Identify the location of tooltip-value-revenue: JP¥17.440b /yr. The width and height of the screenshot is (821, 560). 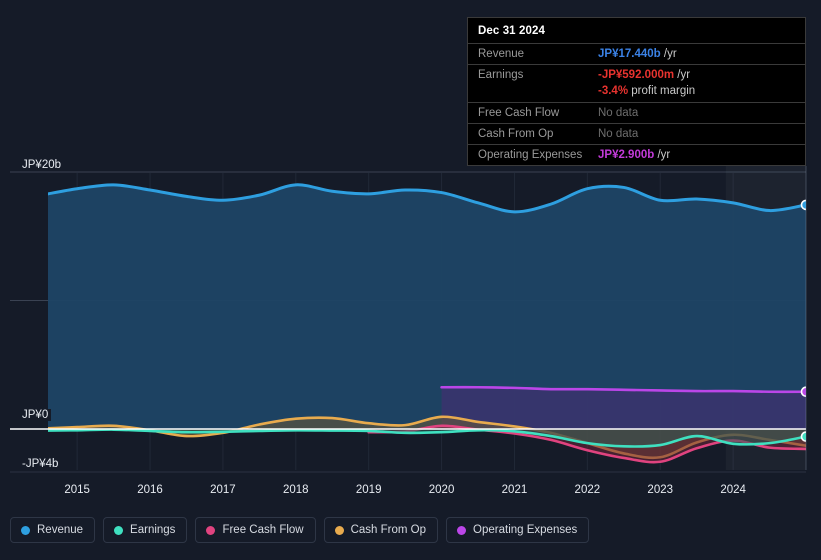
(637, 54).